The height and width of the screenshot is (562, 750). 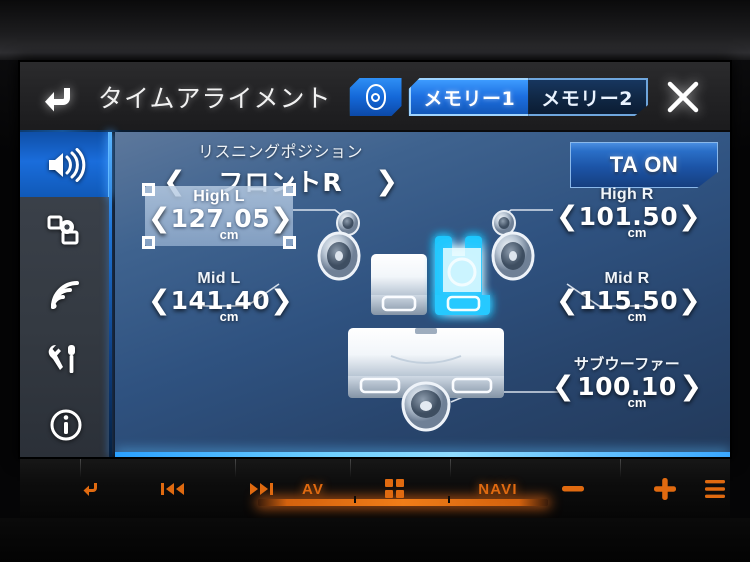 What do you see at coordinates (627, 213) in the screenshot?
I see `value-high-right: High R ❮ 101.50 ❯ cm` at bounding box center [627, 213].